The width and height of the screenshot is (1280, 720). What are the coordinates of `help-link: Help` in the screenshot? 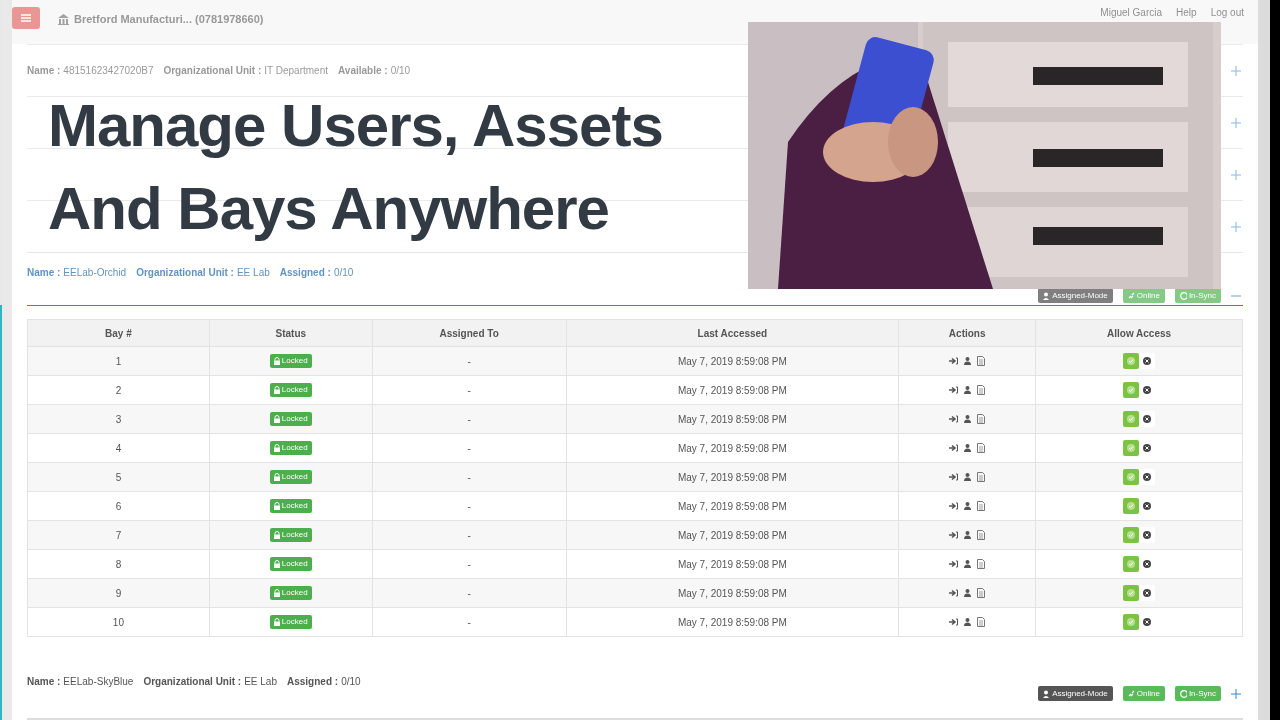 It's located at (1186, 13).